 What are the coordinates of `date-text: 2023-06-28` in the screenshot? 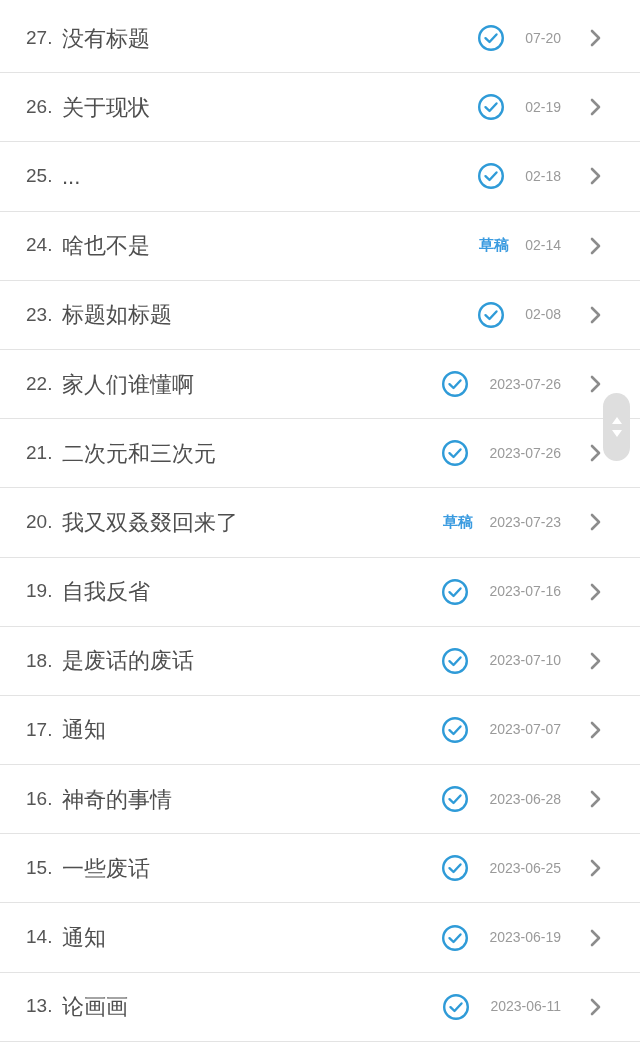 It's located at (525, 799).